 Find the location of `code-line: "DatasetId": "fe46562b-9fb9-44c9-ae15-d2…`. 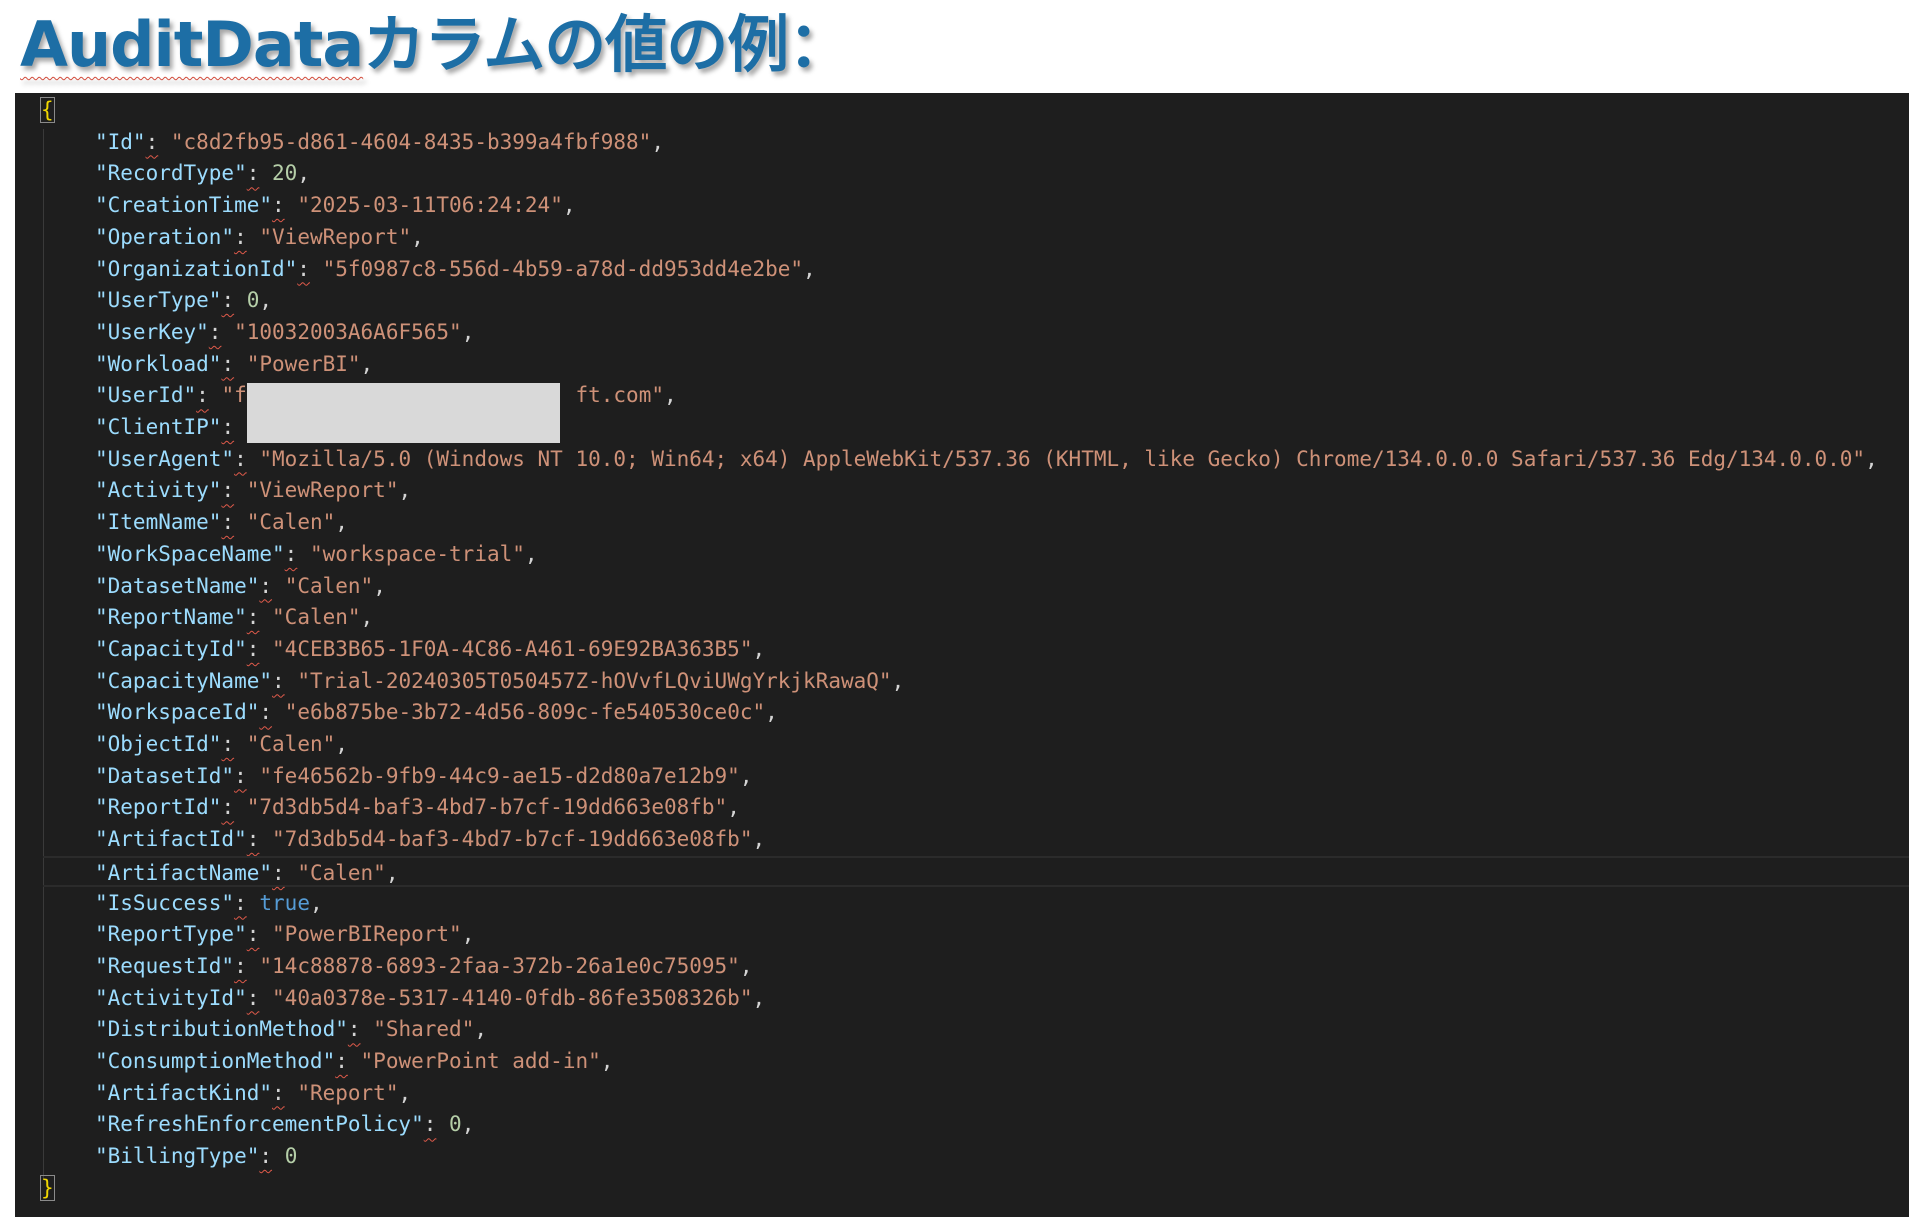

code-line: "DatasetId": "fe46562b-9fb9-44c9-ae15-d2… is located at coordinates (383, 777).